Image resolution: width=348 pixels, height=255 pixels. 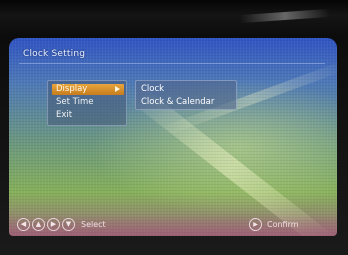 I want to click on submenu-item-clock-calendar: Clock & Calendar, so click(x=188, y=102).